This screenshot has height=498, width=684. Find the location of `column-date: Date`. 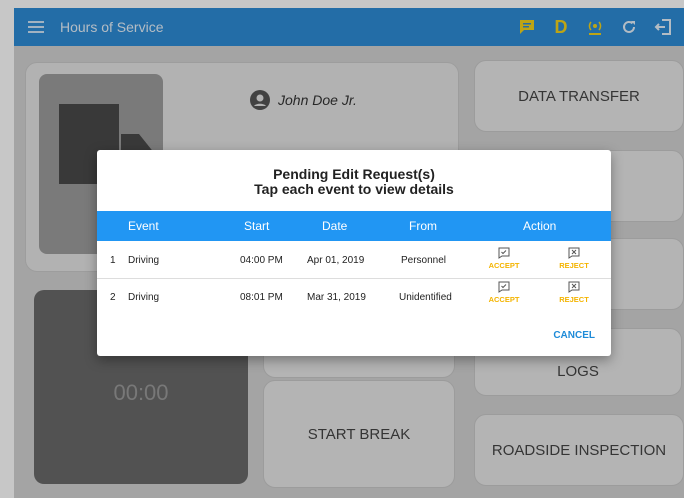

column-date: Date is located at coordinates (335, 226).